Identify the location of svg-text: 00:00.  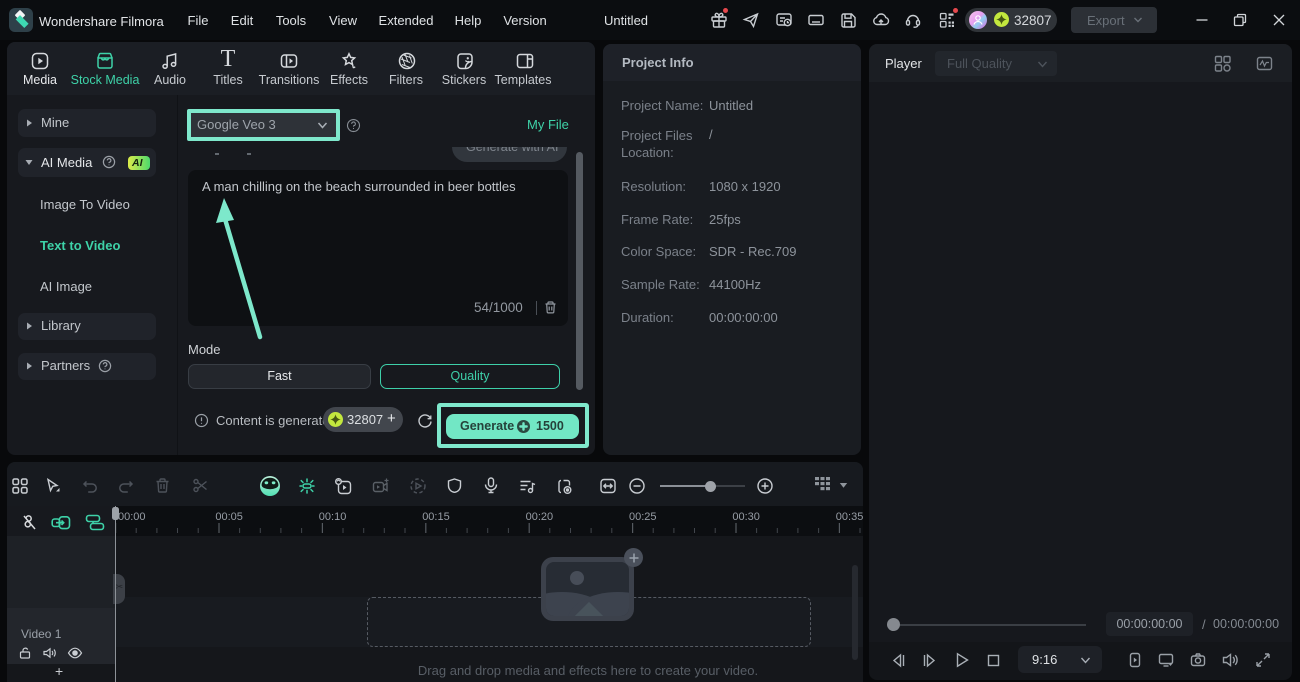
(132, 517).